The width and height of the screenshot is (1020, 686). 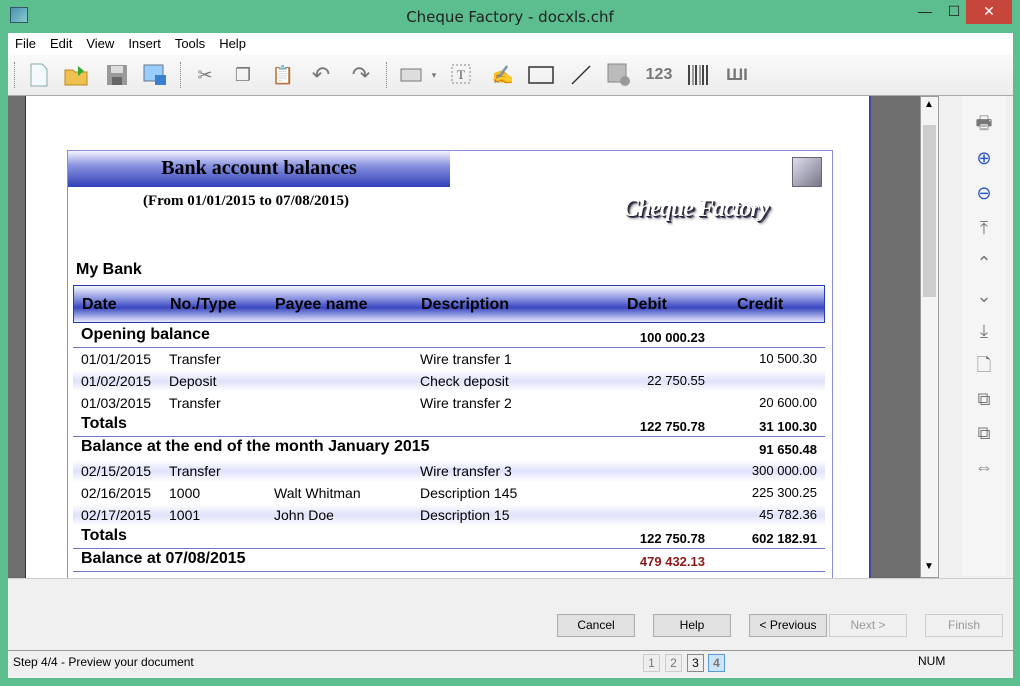 I want to click on description-cell: Wire transfer 2, so click(x=466, y=403).